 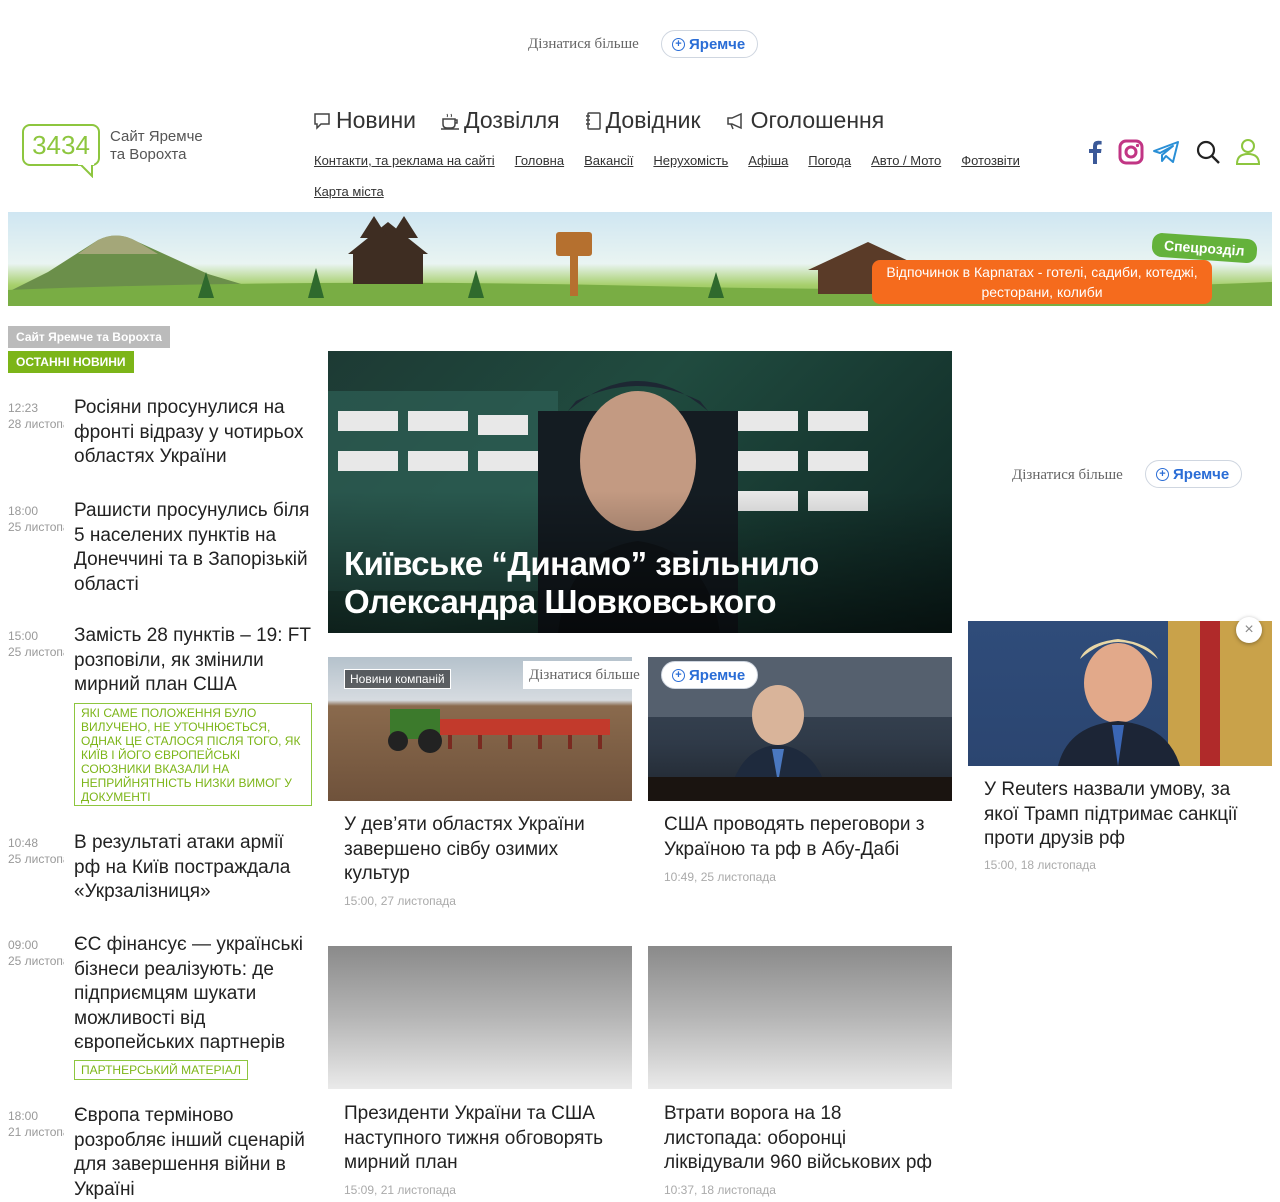 What do you see at coordinates (720, 1190) in the screenshot?
I see `card-date: 10:37, 18 листопада` at bounding box center [720, 1190].